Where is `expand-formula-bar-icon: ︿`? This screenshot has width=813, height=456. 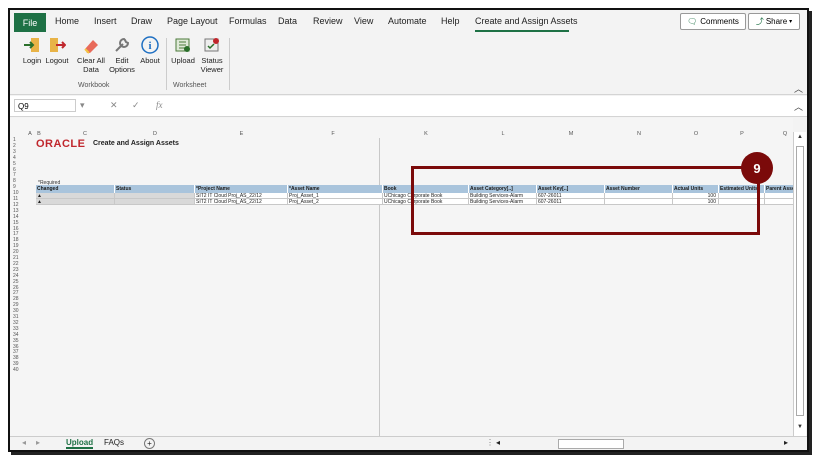
expand-formula-bar-icon: ︿ is located at coordinates (798, 106).